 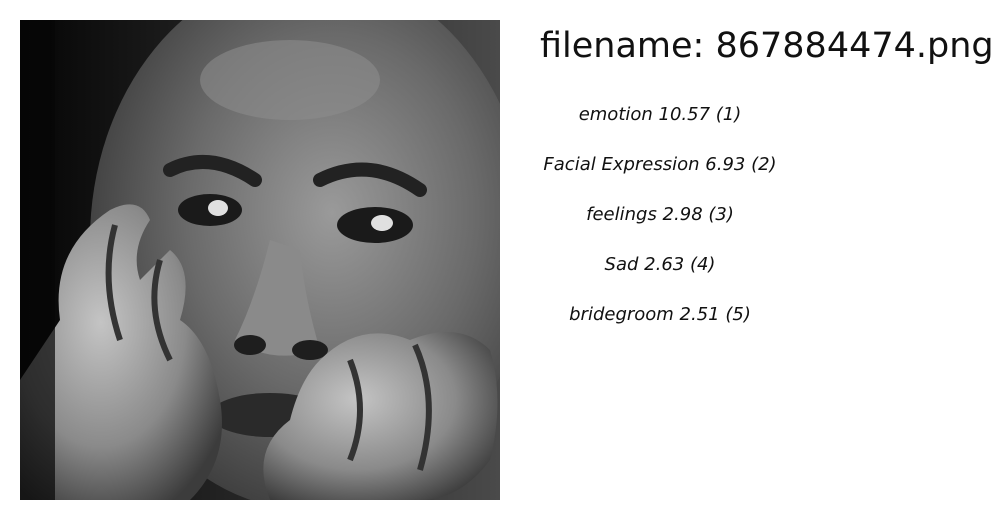 I want to click on prediction-item: Facial Expression 6.93 (2), so click(x=660, y=164).